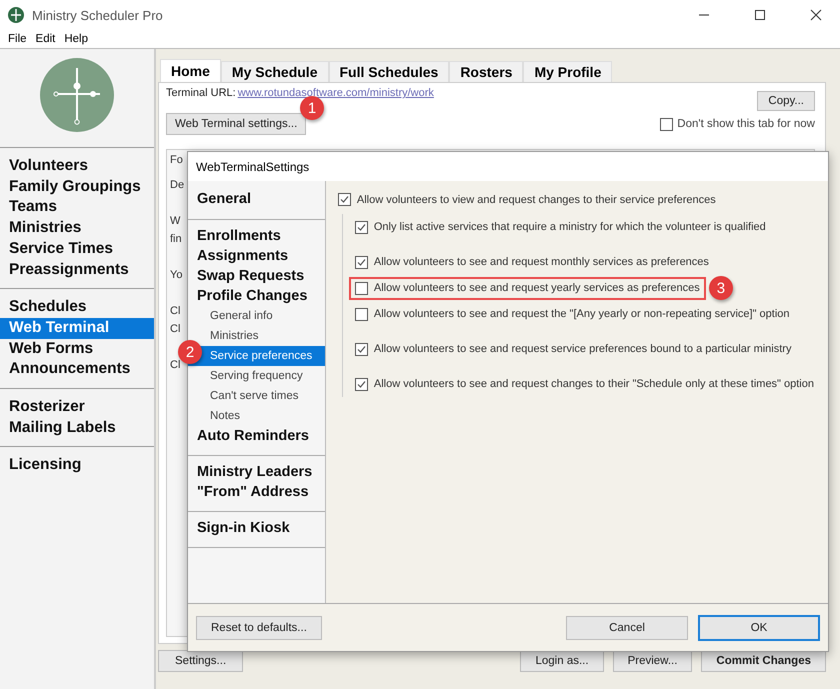 The height and width of the screenshot is (689, 840). I want to click on option-label: Allow volunteers to see and request yearly services as preferences, so click(537, 288).